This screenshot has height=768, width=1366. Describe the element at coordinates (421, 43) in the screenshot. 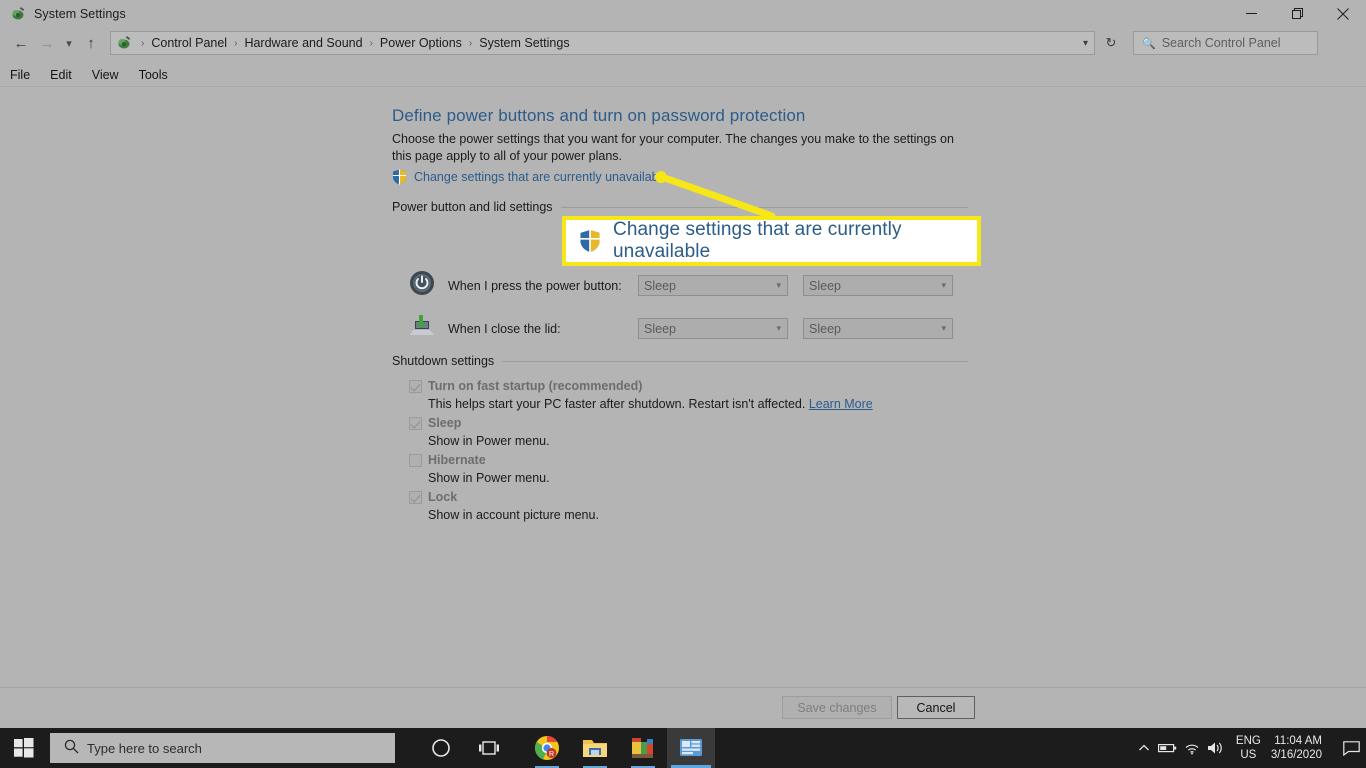

I see `breadcrumb-item-power-options: Power Options` at that location.